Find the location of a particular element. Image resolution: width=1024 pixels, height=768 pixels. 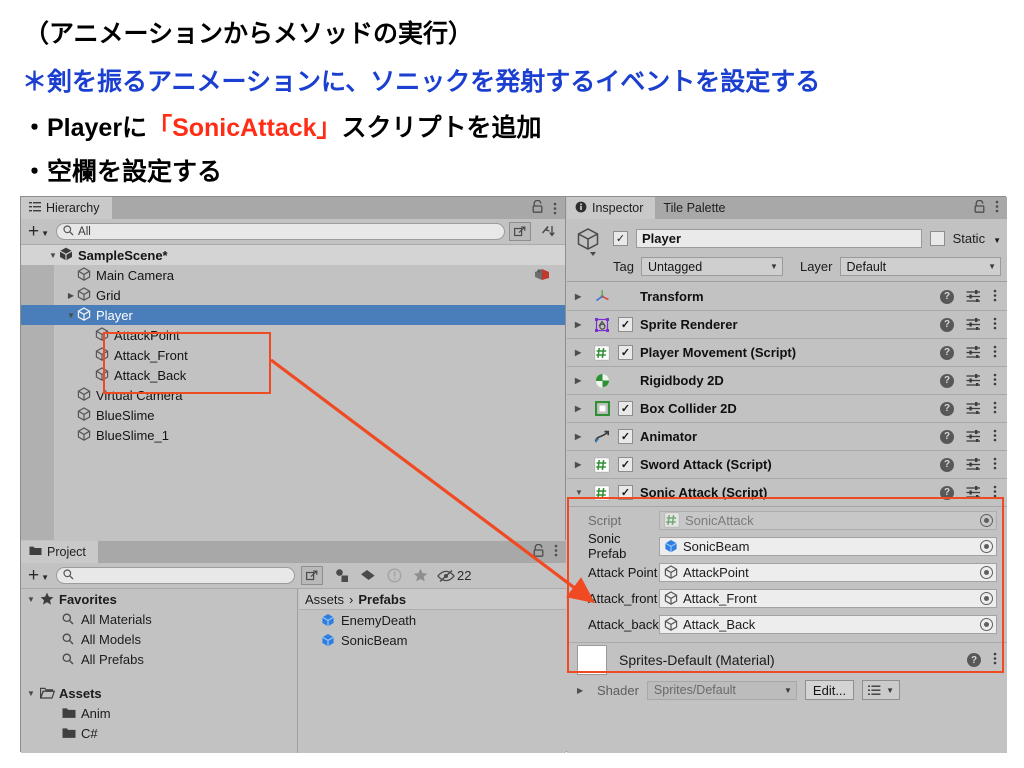

asset-item: SonicBeam is located at coordinates (432, 640).